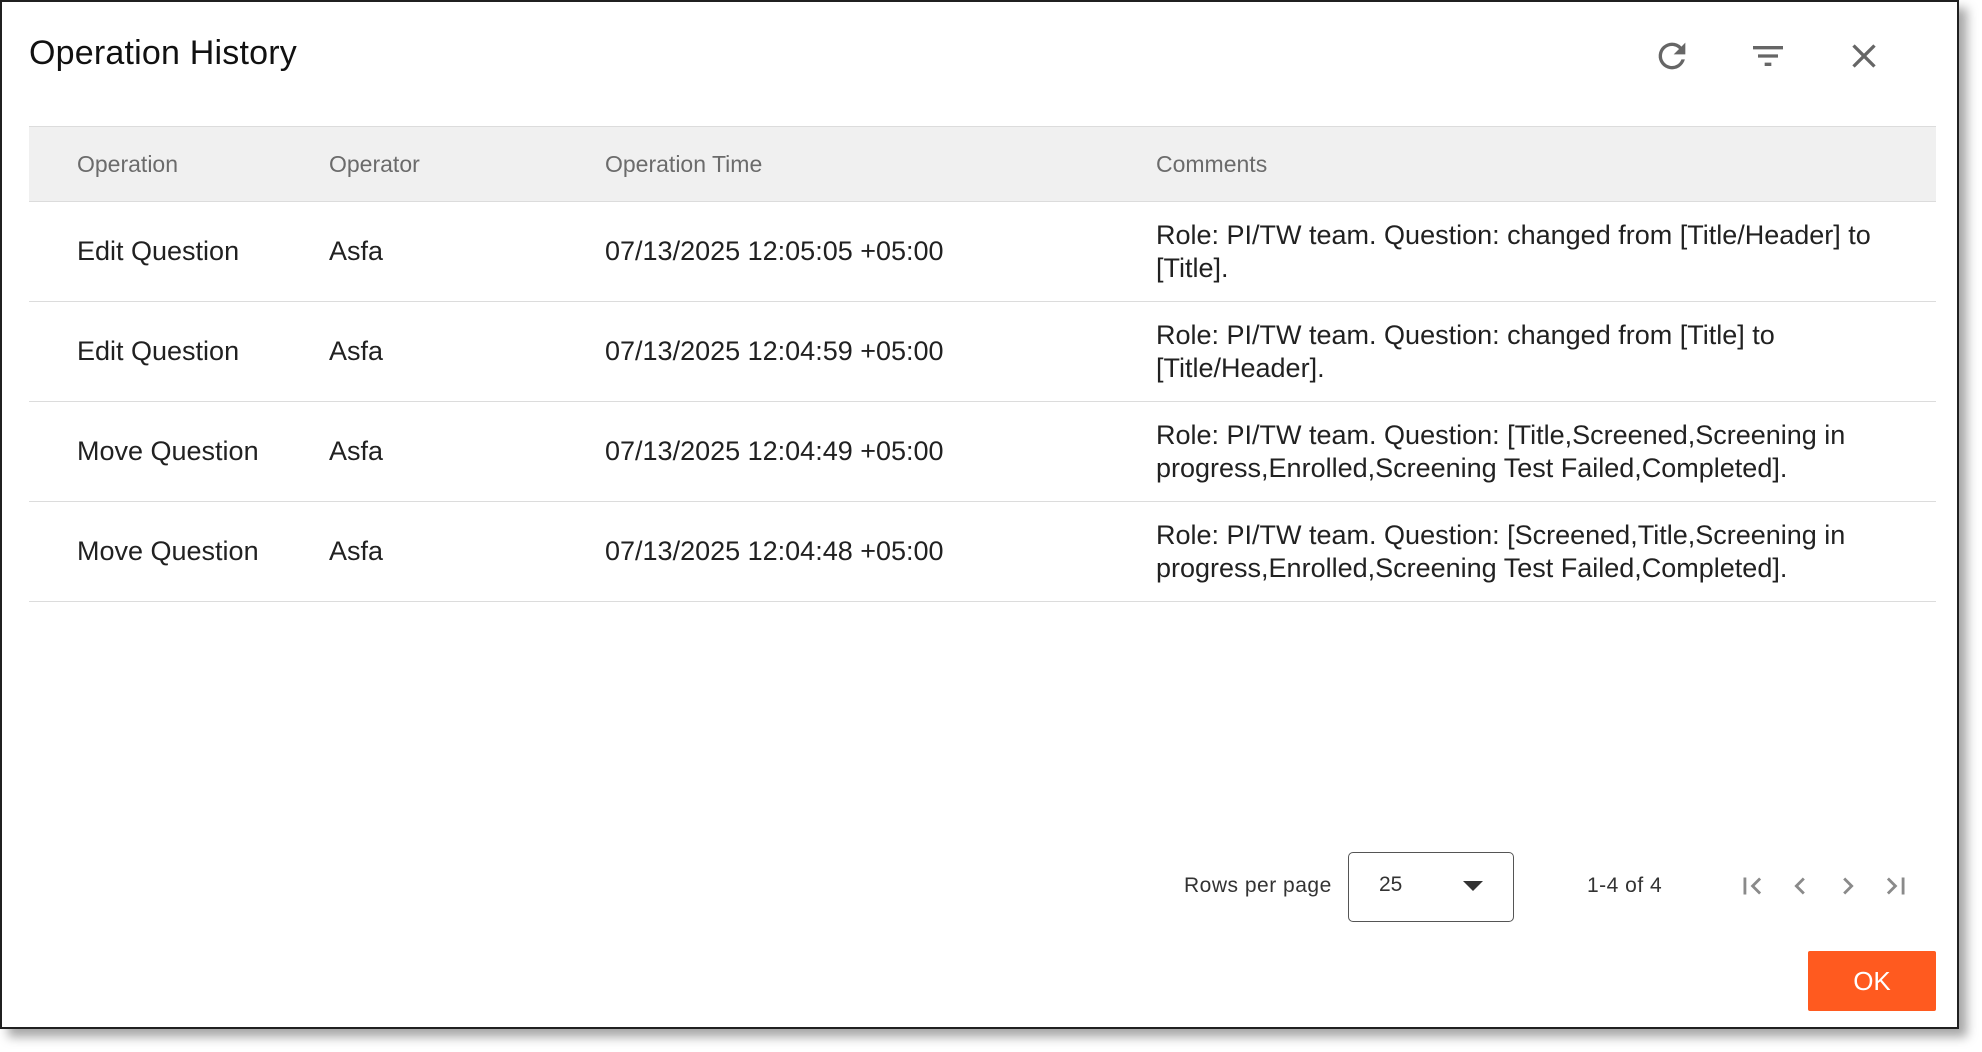 The image size is (1982, 1052). I want to click on filter-icon, so click(1768, 56).